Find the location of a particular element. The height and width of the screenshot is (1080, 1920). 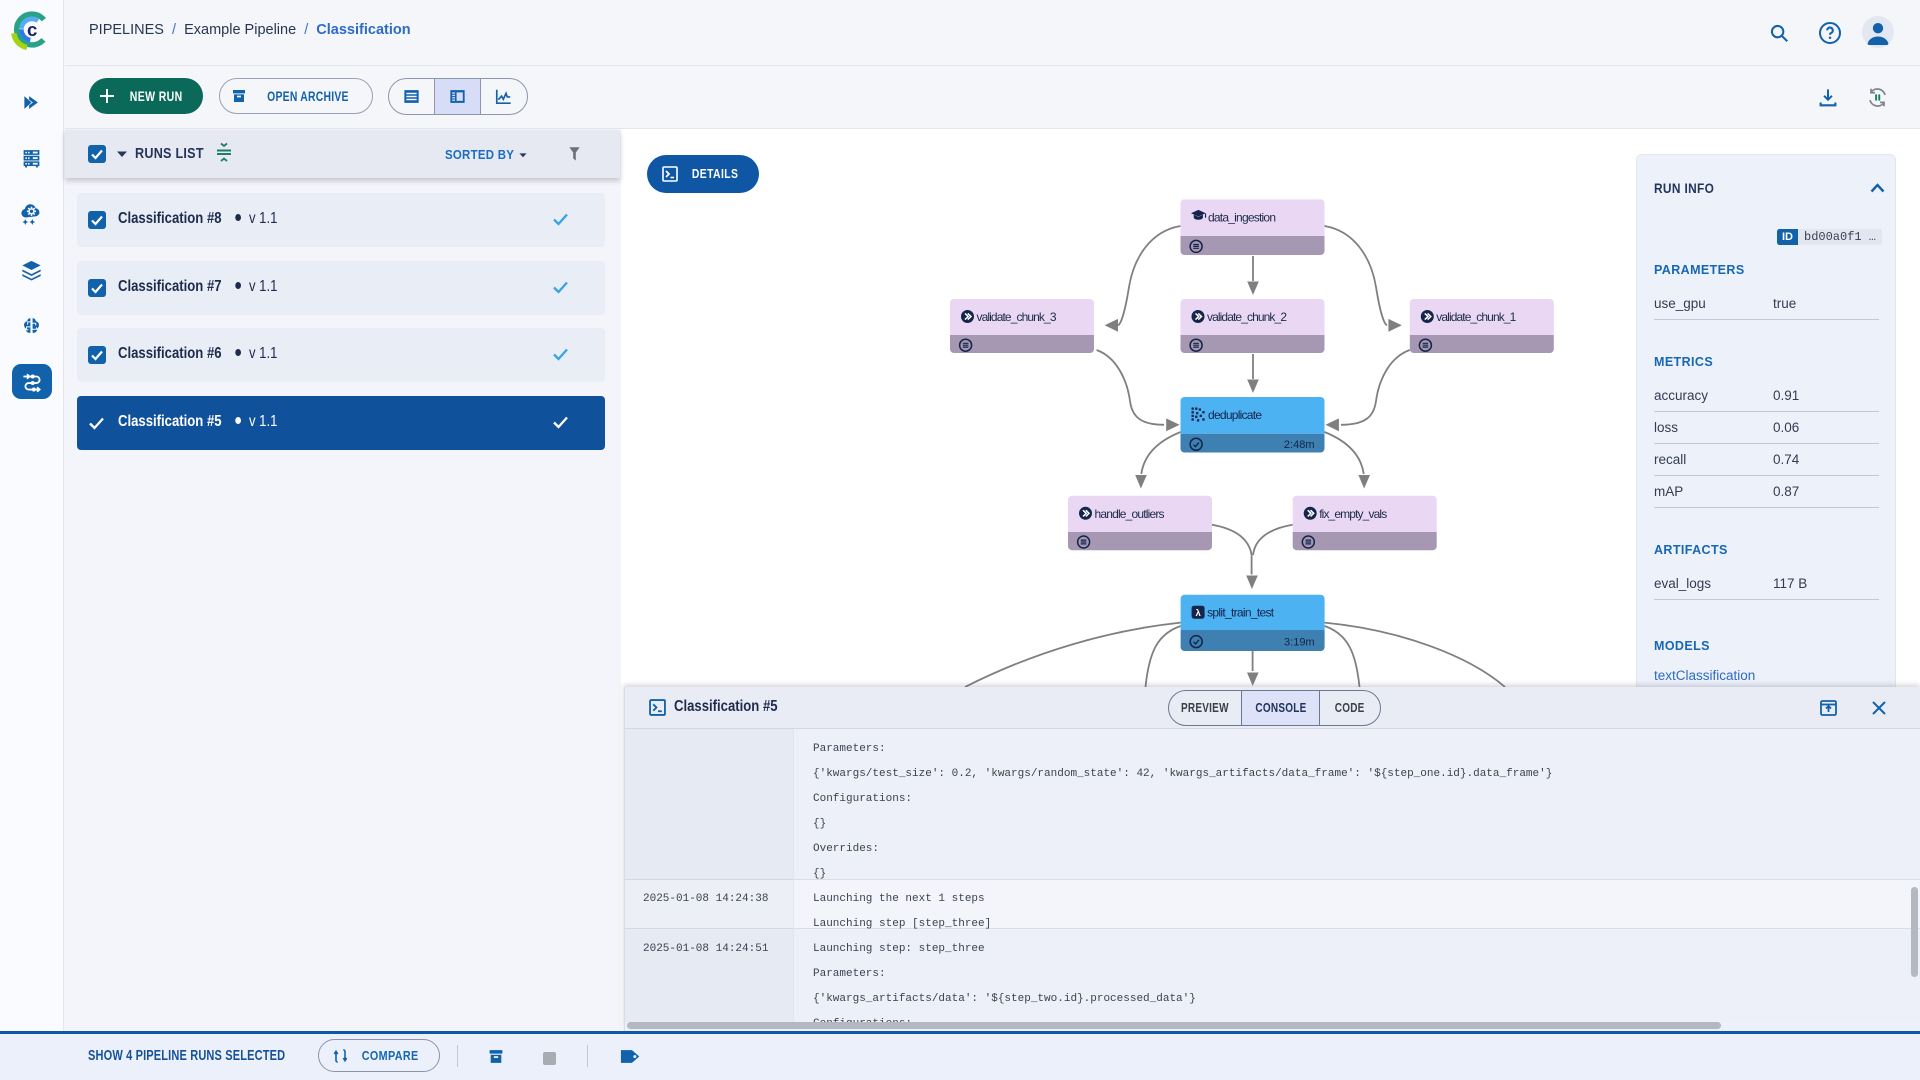

svg-text: validate_chunk_2 is located at coordinates (1247, 317).